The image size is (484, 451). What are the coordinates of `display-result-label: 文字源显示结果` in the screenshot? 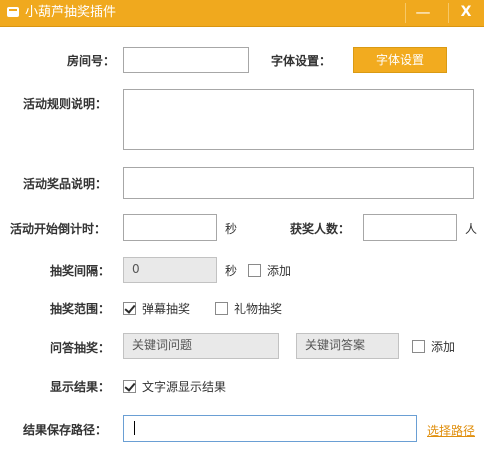 It's located at (184, 387).